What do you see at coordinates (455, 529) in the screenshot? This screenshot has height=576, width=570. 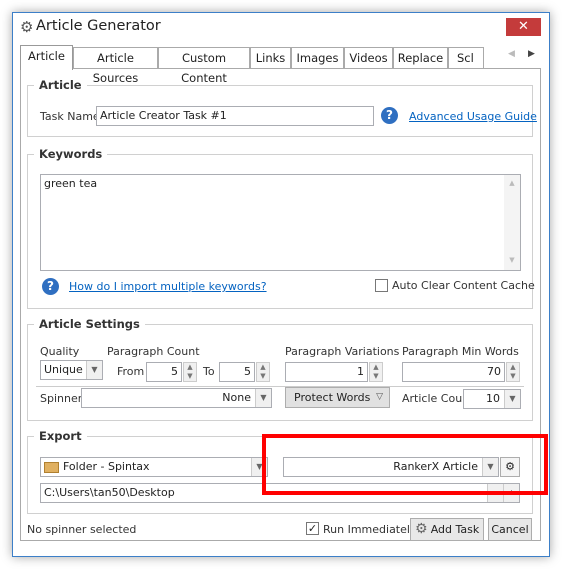 I see `add-task-label: Add Task` at bounding box center [455, 529].